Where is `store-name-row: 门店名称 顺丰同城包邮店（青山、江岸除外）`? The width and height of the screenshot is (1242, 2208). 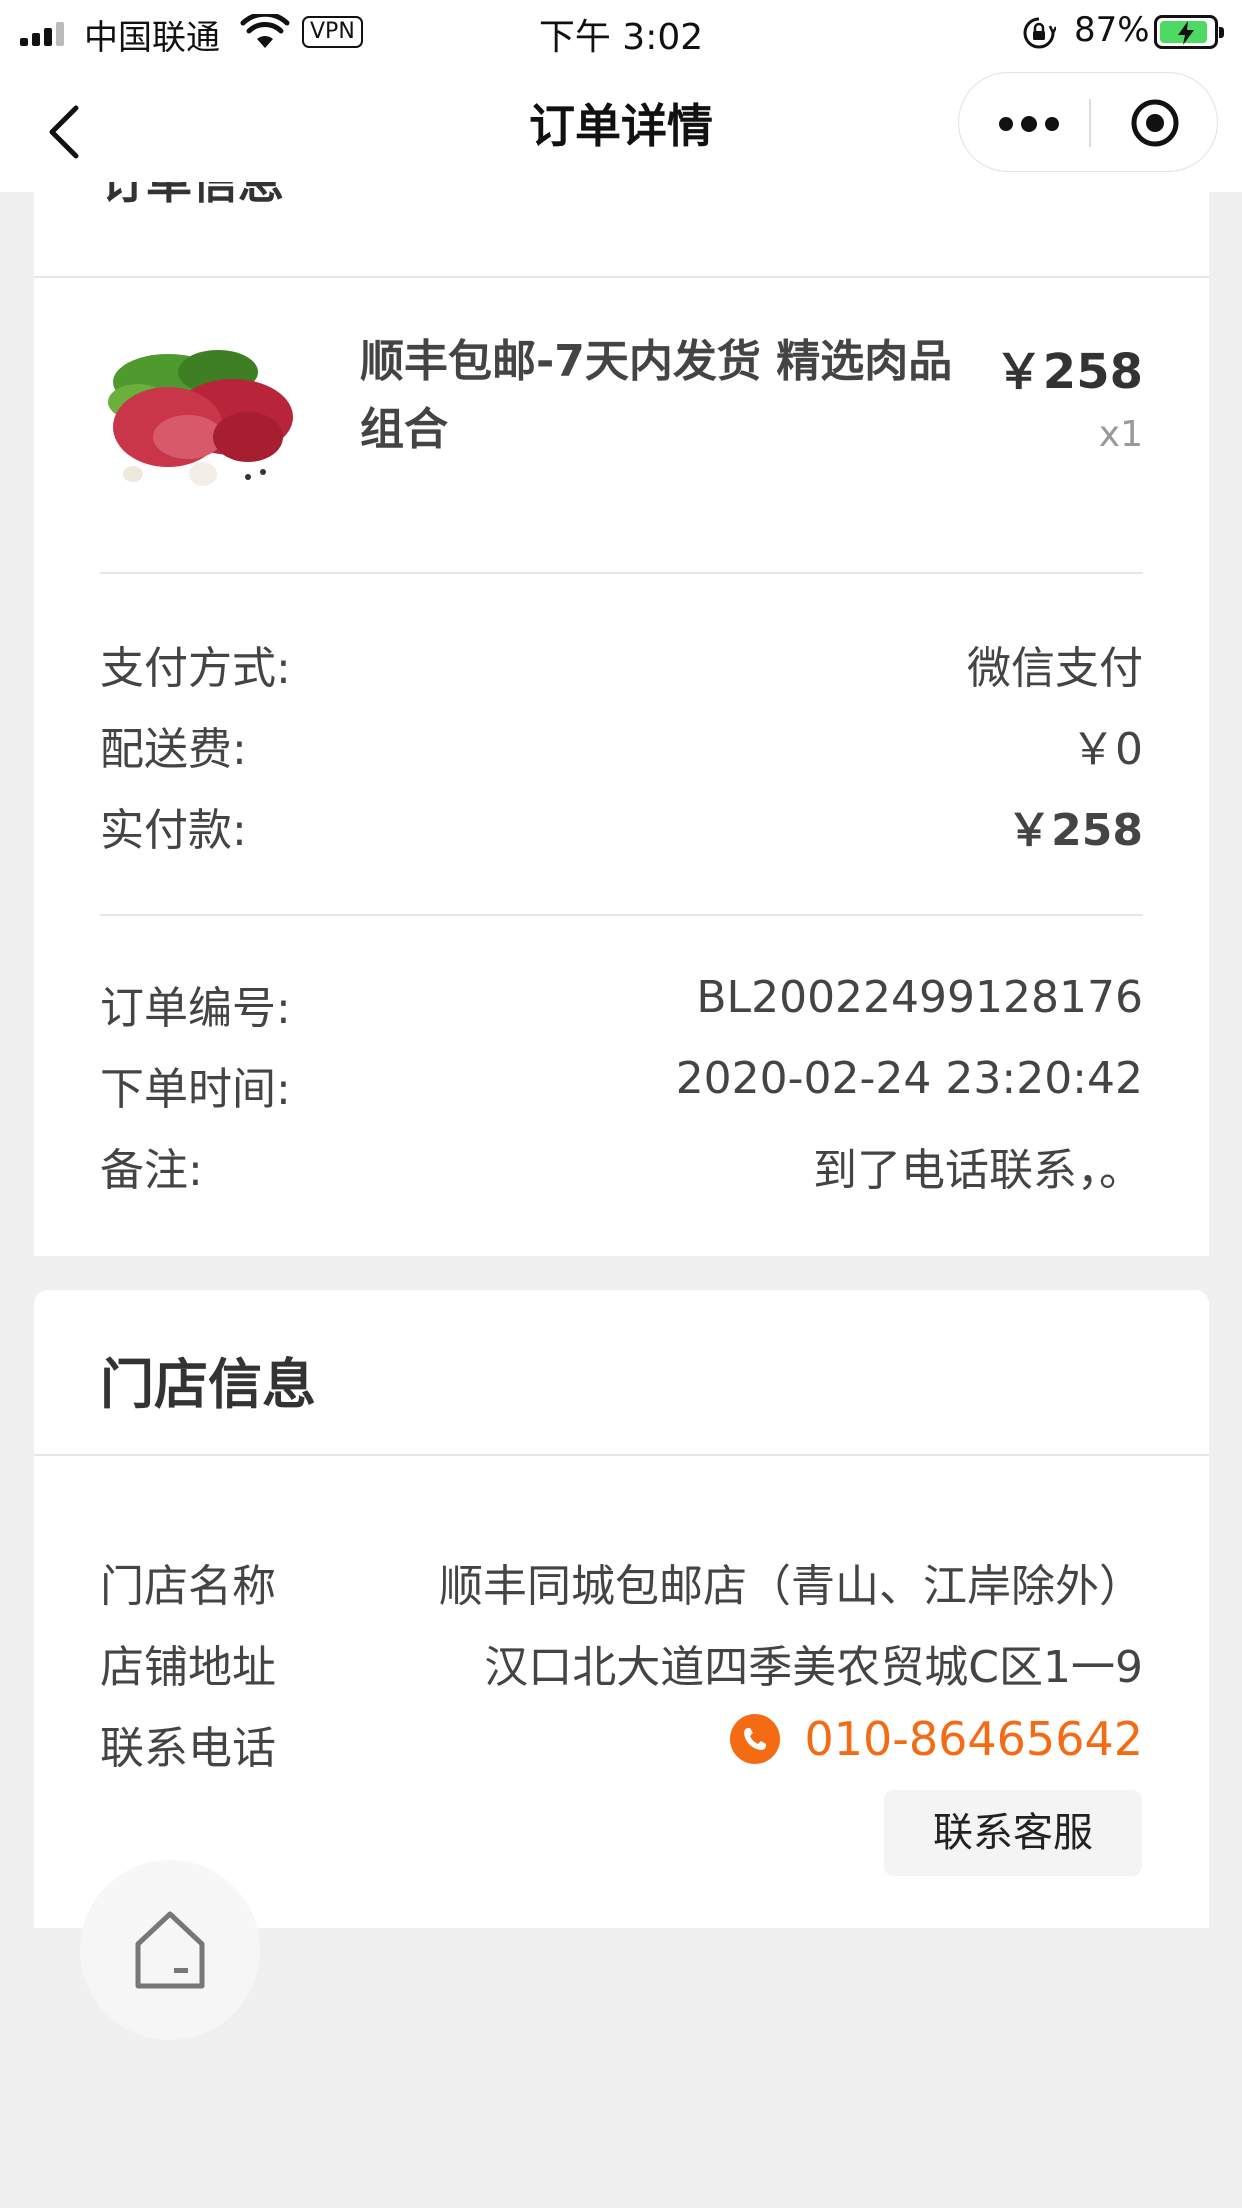 store-name-row: 门店名称 顺丰同城包邮店（青山、江岸除外） is located at coordinates (621, 1581).